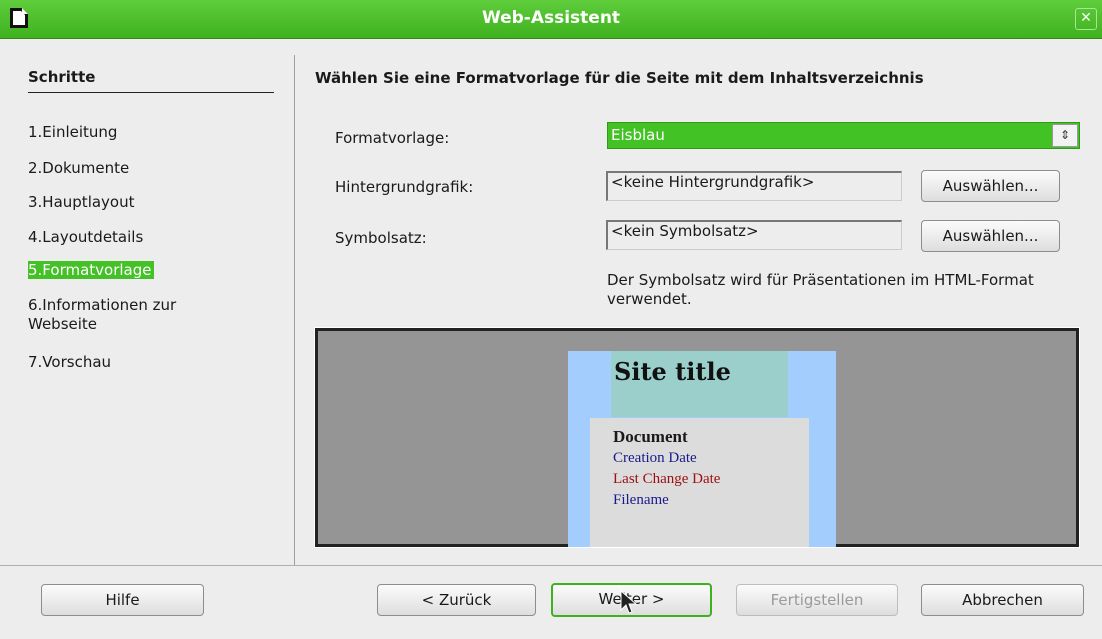 The width and height of the screenshot is (1102, 639). I want to click on cancel-button: Abbrechen, so click(1002, 600).